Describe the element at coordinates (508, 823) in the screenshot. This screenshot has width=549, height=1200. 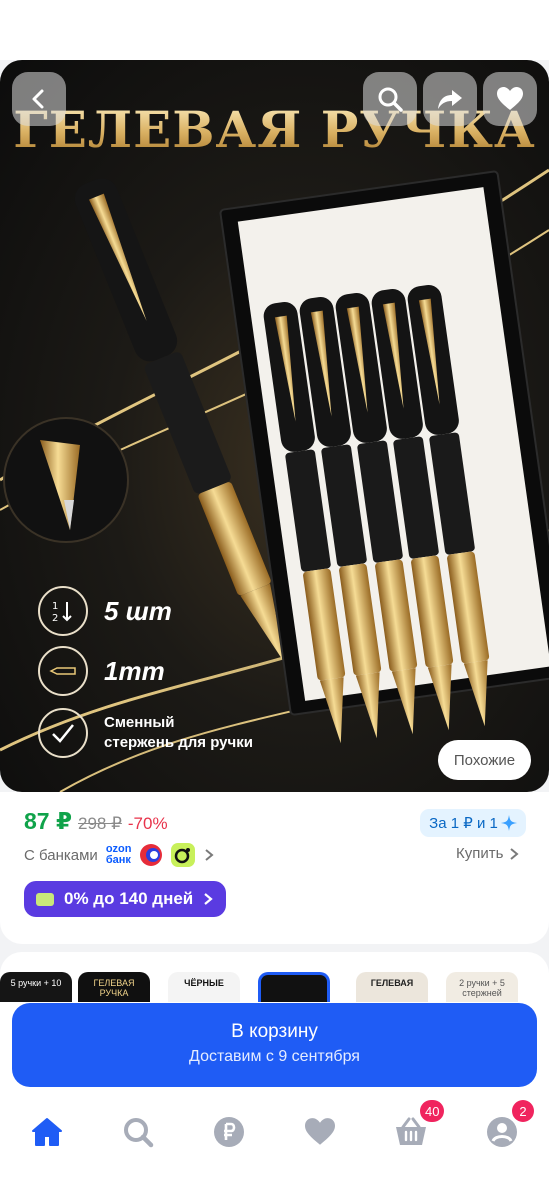
I see `sparkle-icon` at that location.